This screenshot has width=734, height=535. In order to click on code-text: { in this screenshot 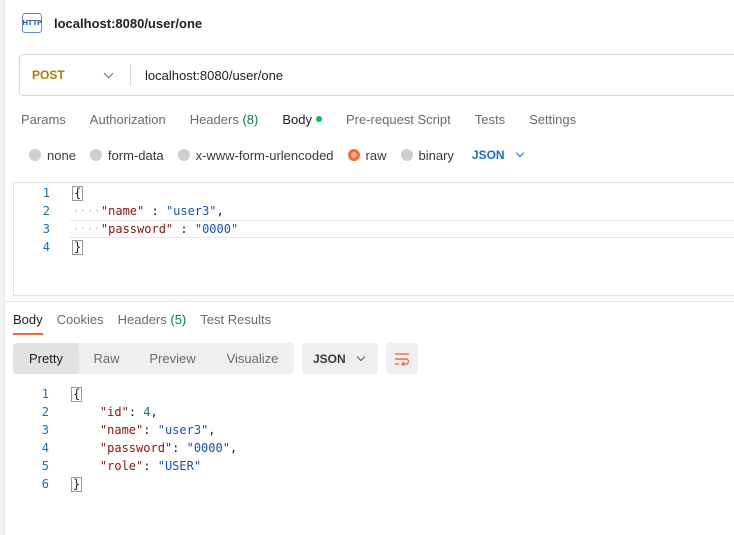, I will do `click(78, 193)`.